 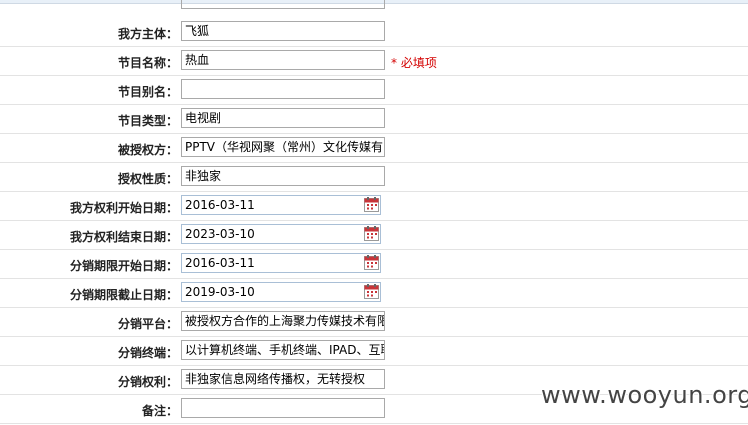 I want to click on row-program-alias: 节目别名：, so click(x=374, y=90).